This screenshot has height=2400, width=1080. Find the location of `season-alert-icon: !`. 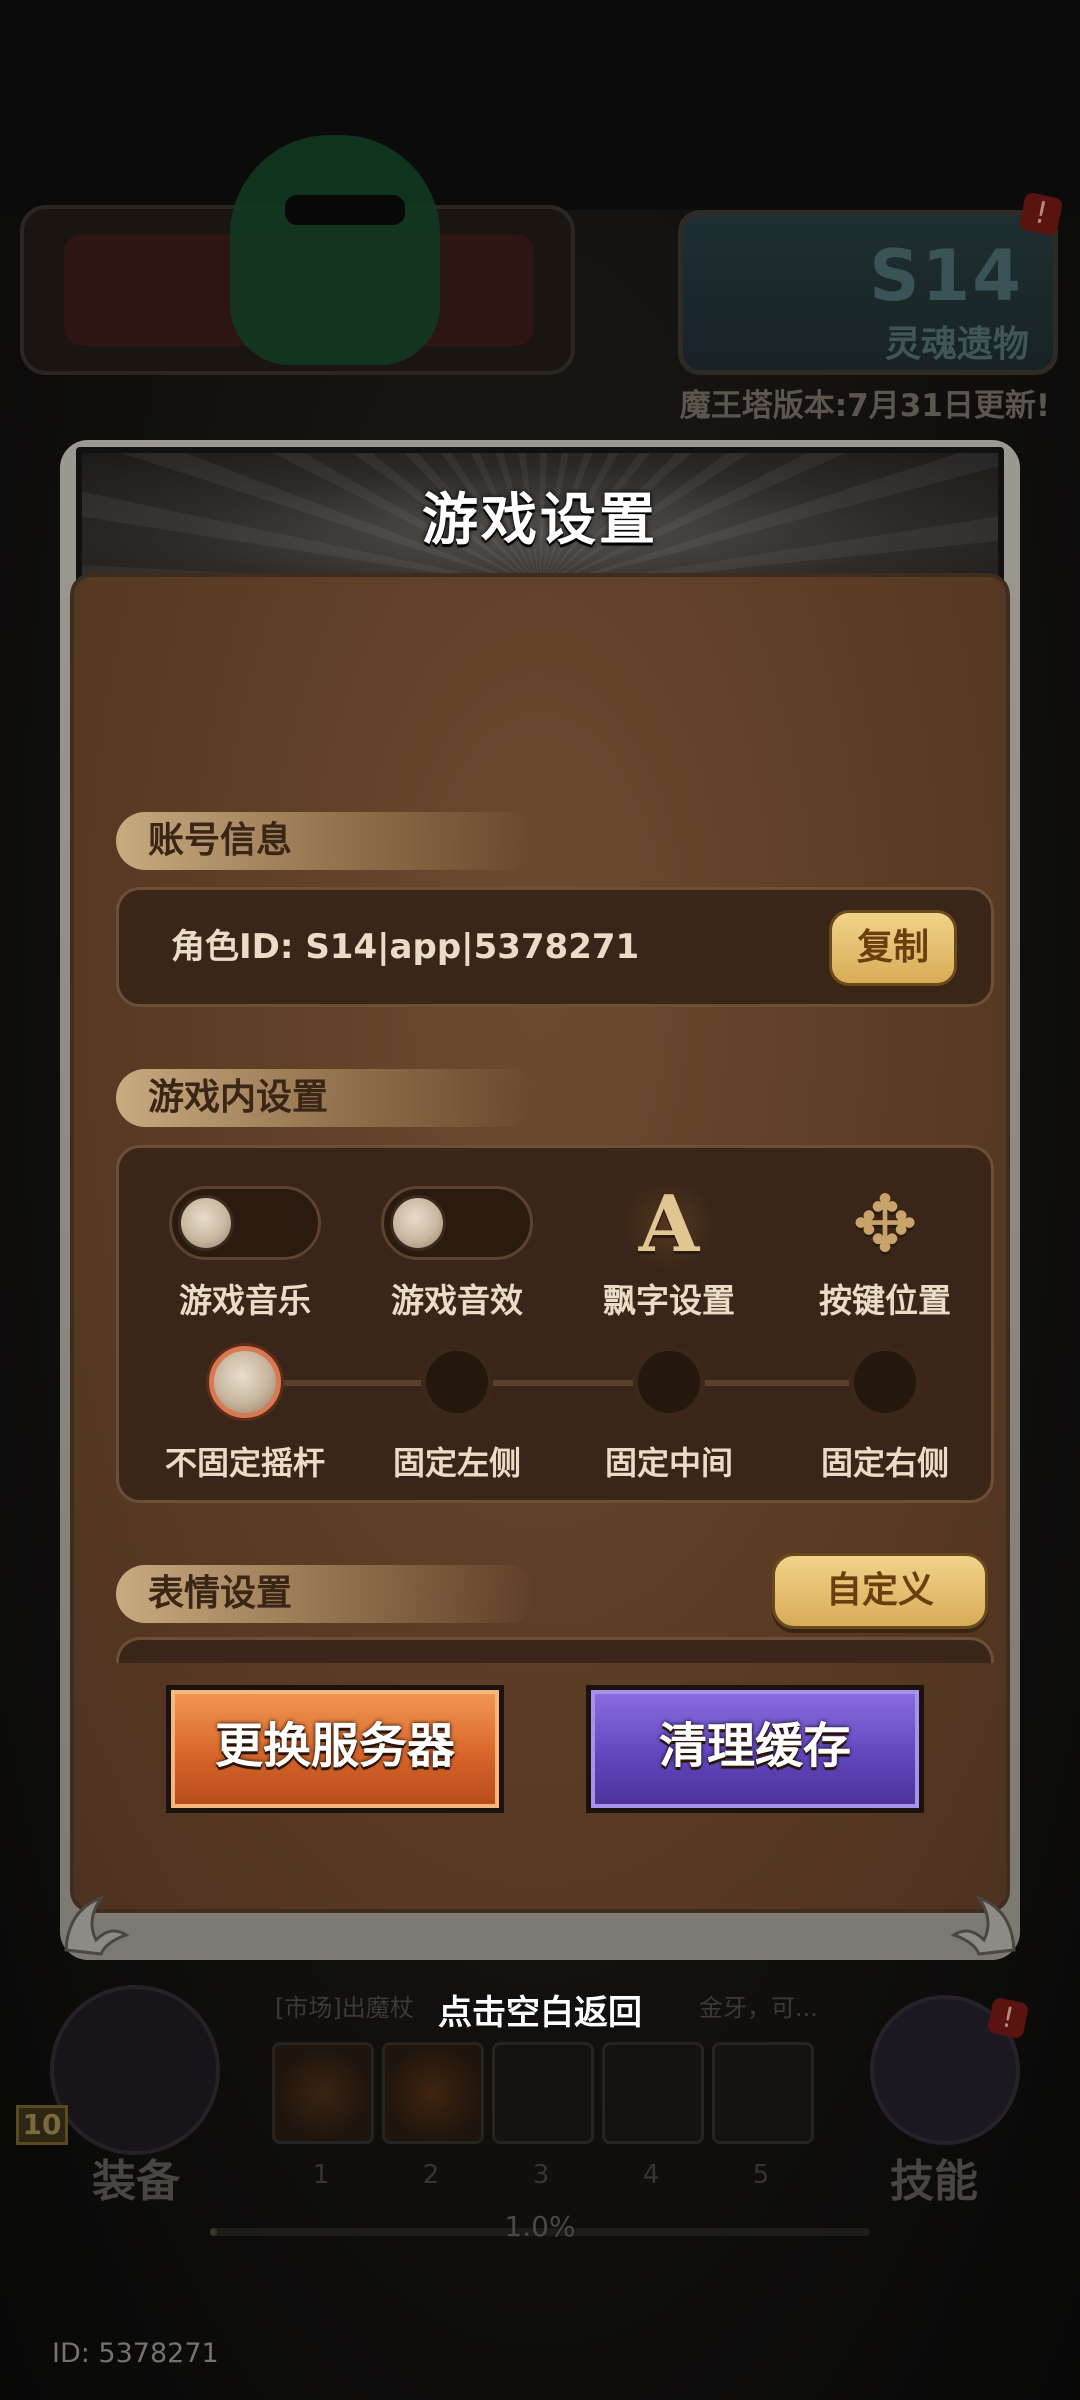

season-alert-icon: ! is located at coordinates (1041, 214).